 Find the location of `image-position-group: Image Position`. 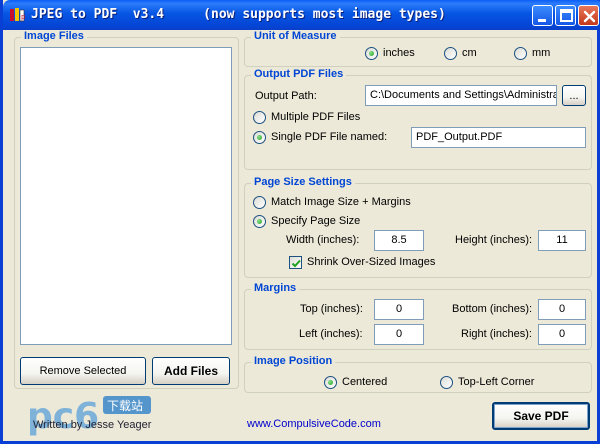

image-position-group: Image Position is located at coordinates (418, 374).